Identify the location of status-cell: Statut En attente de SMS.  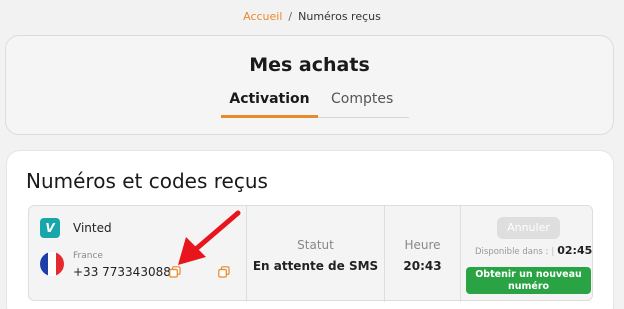
(316, 254).